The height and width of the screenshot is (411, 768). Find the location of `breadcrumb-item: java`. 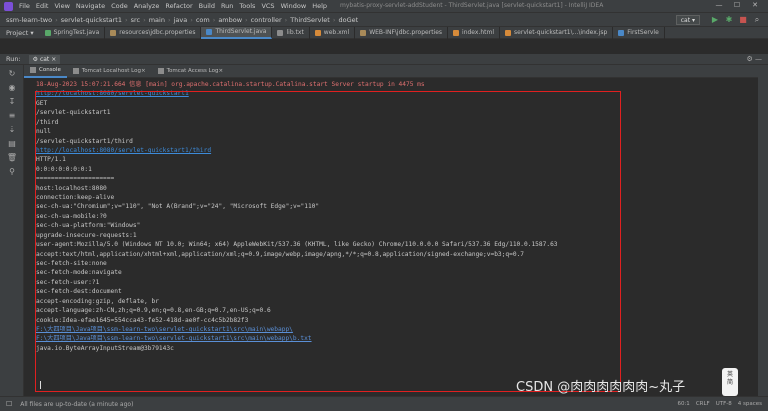

breadcrumb-item: java is located at coordinates (181, 20).